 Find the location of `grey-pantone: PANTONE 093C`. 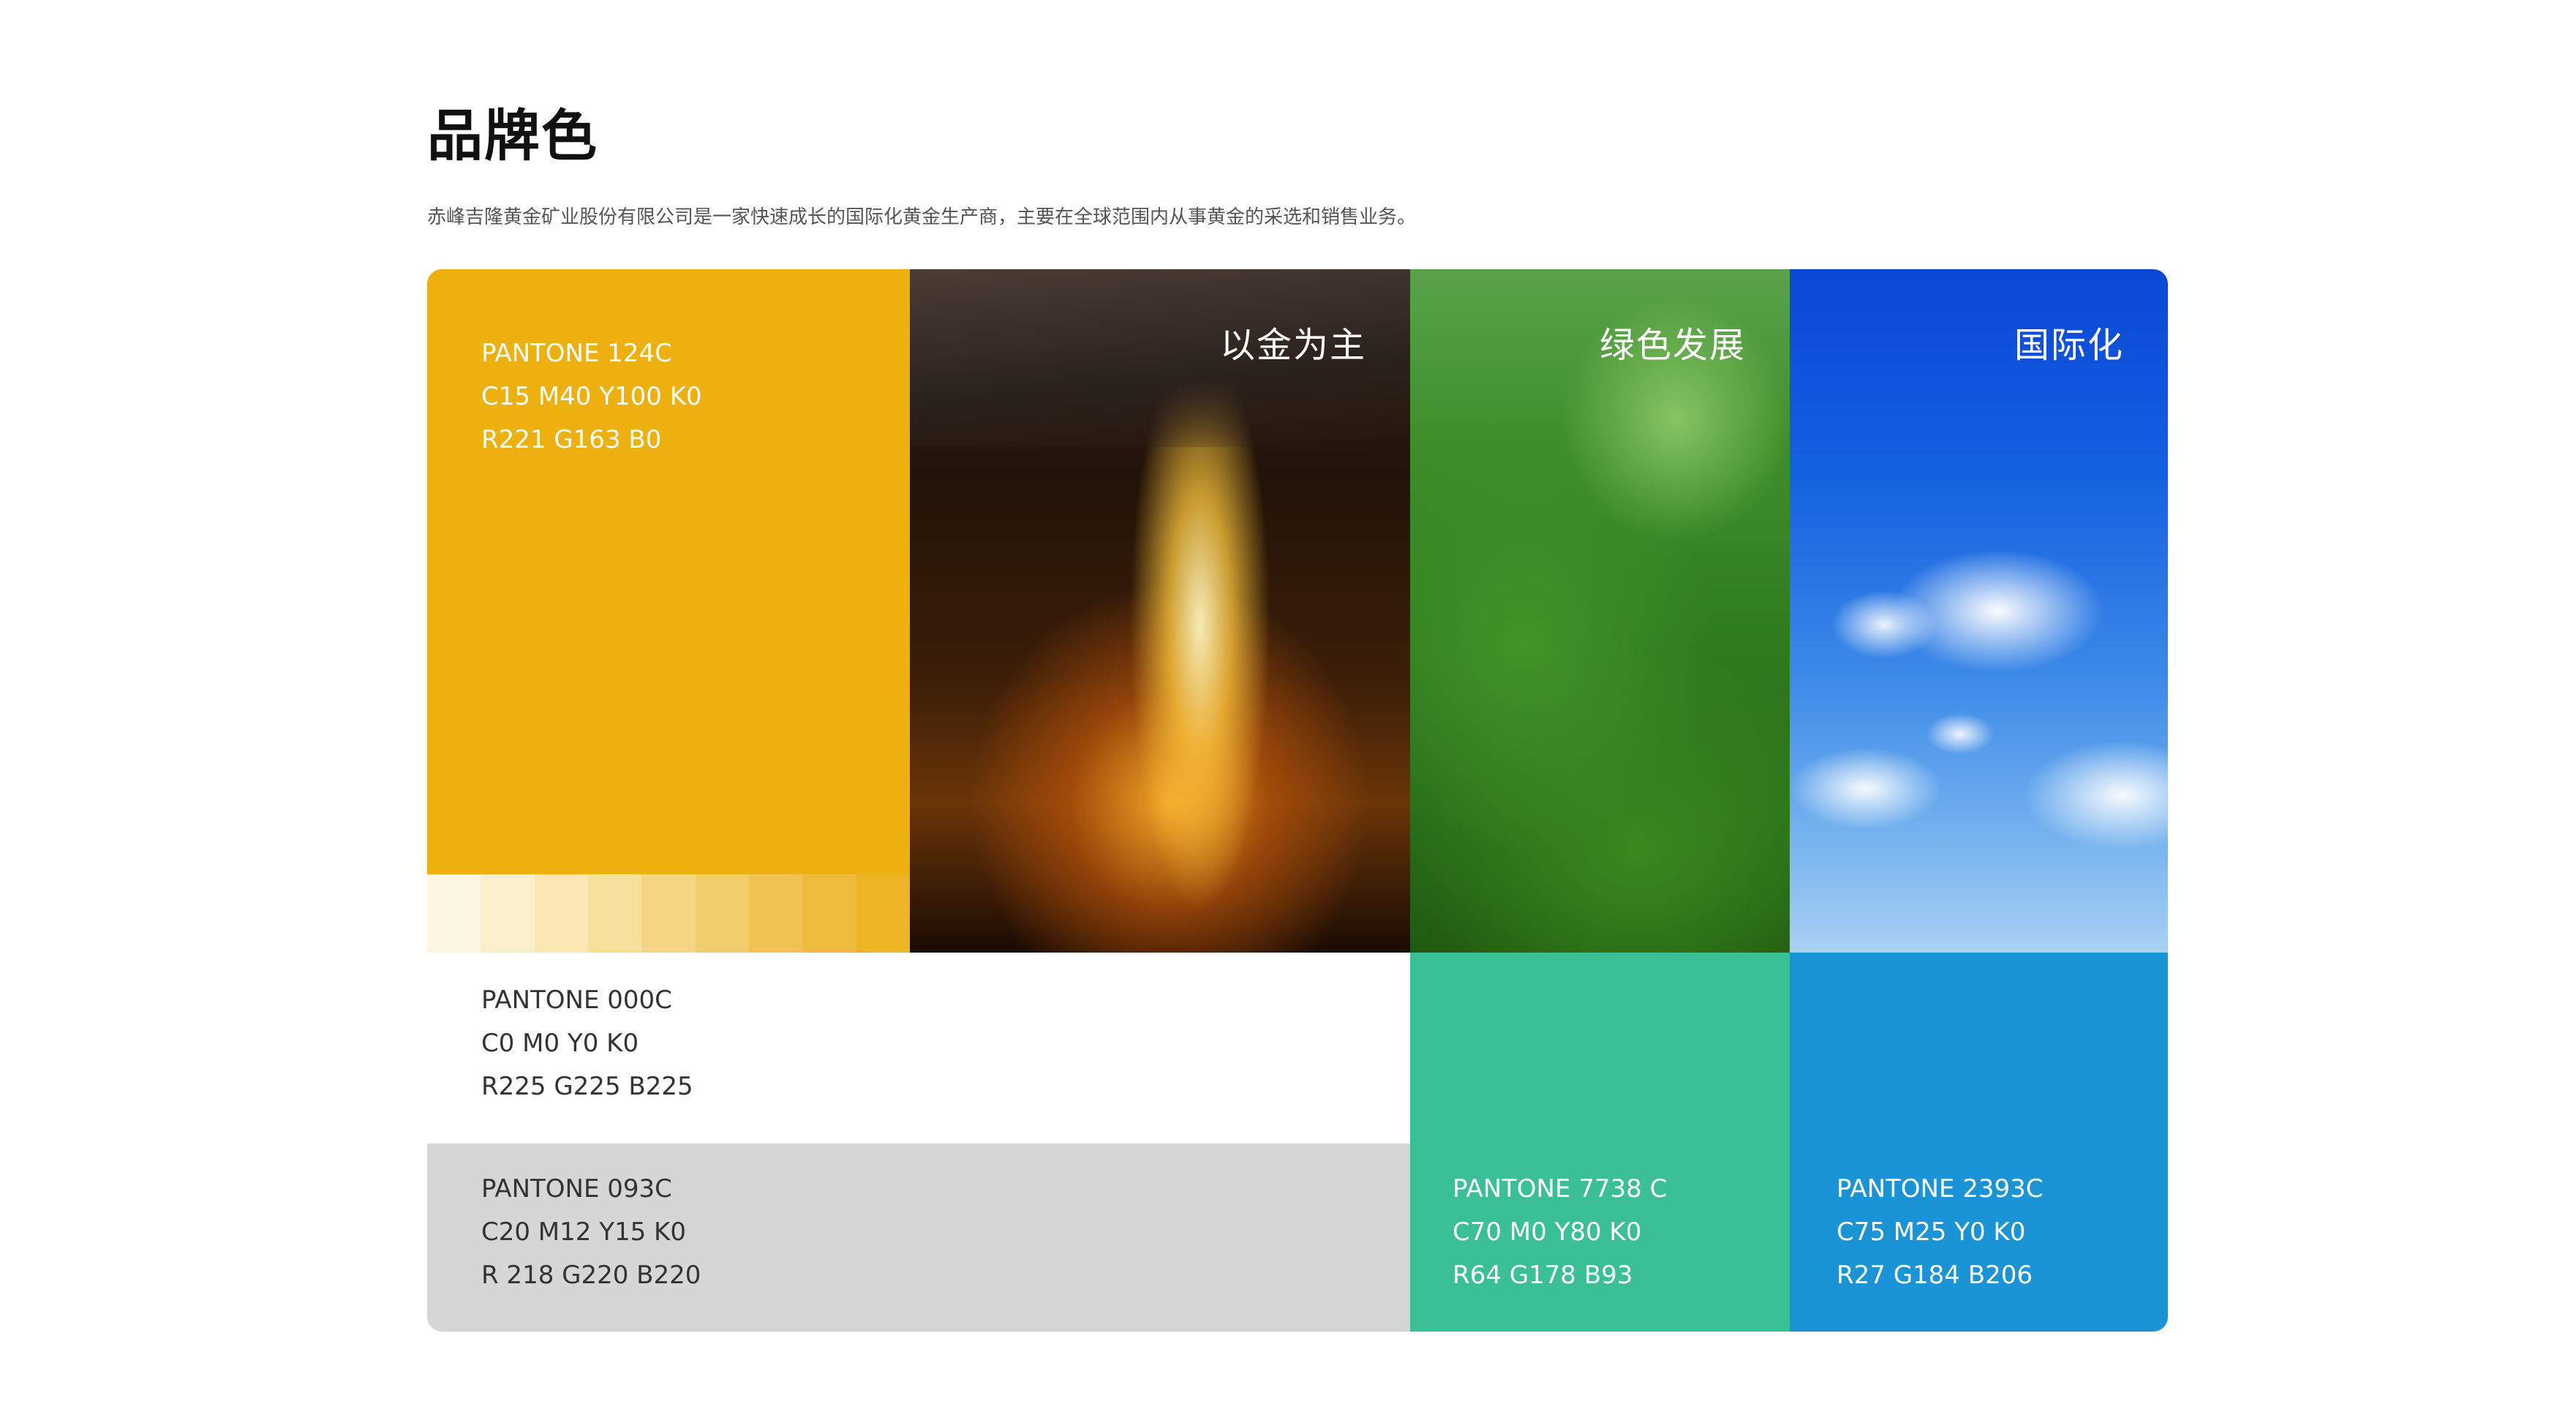

grey-pantone: PANTONE 093C is located at coordinates (576, 1189).